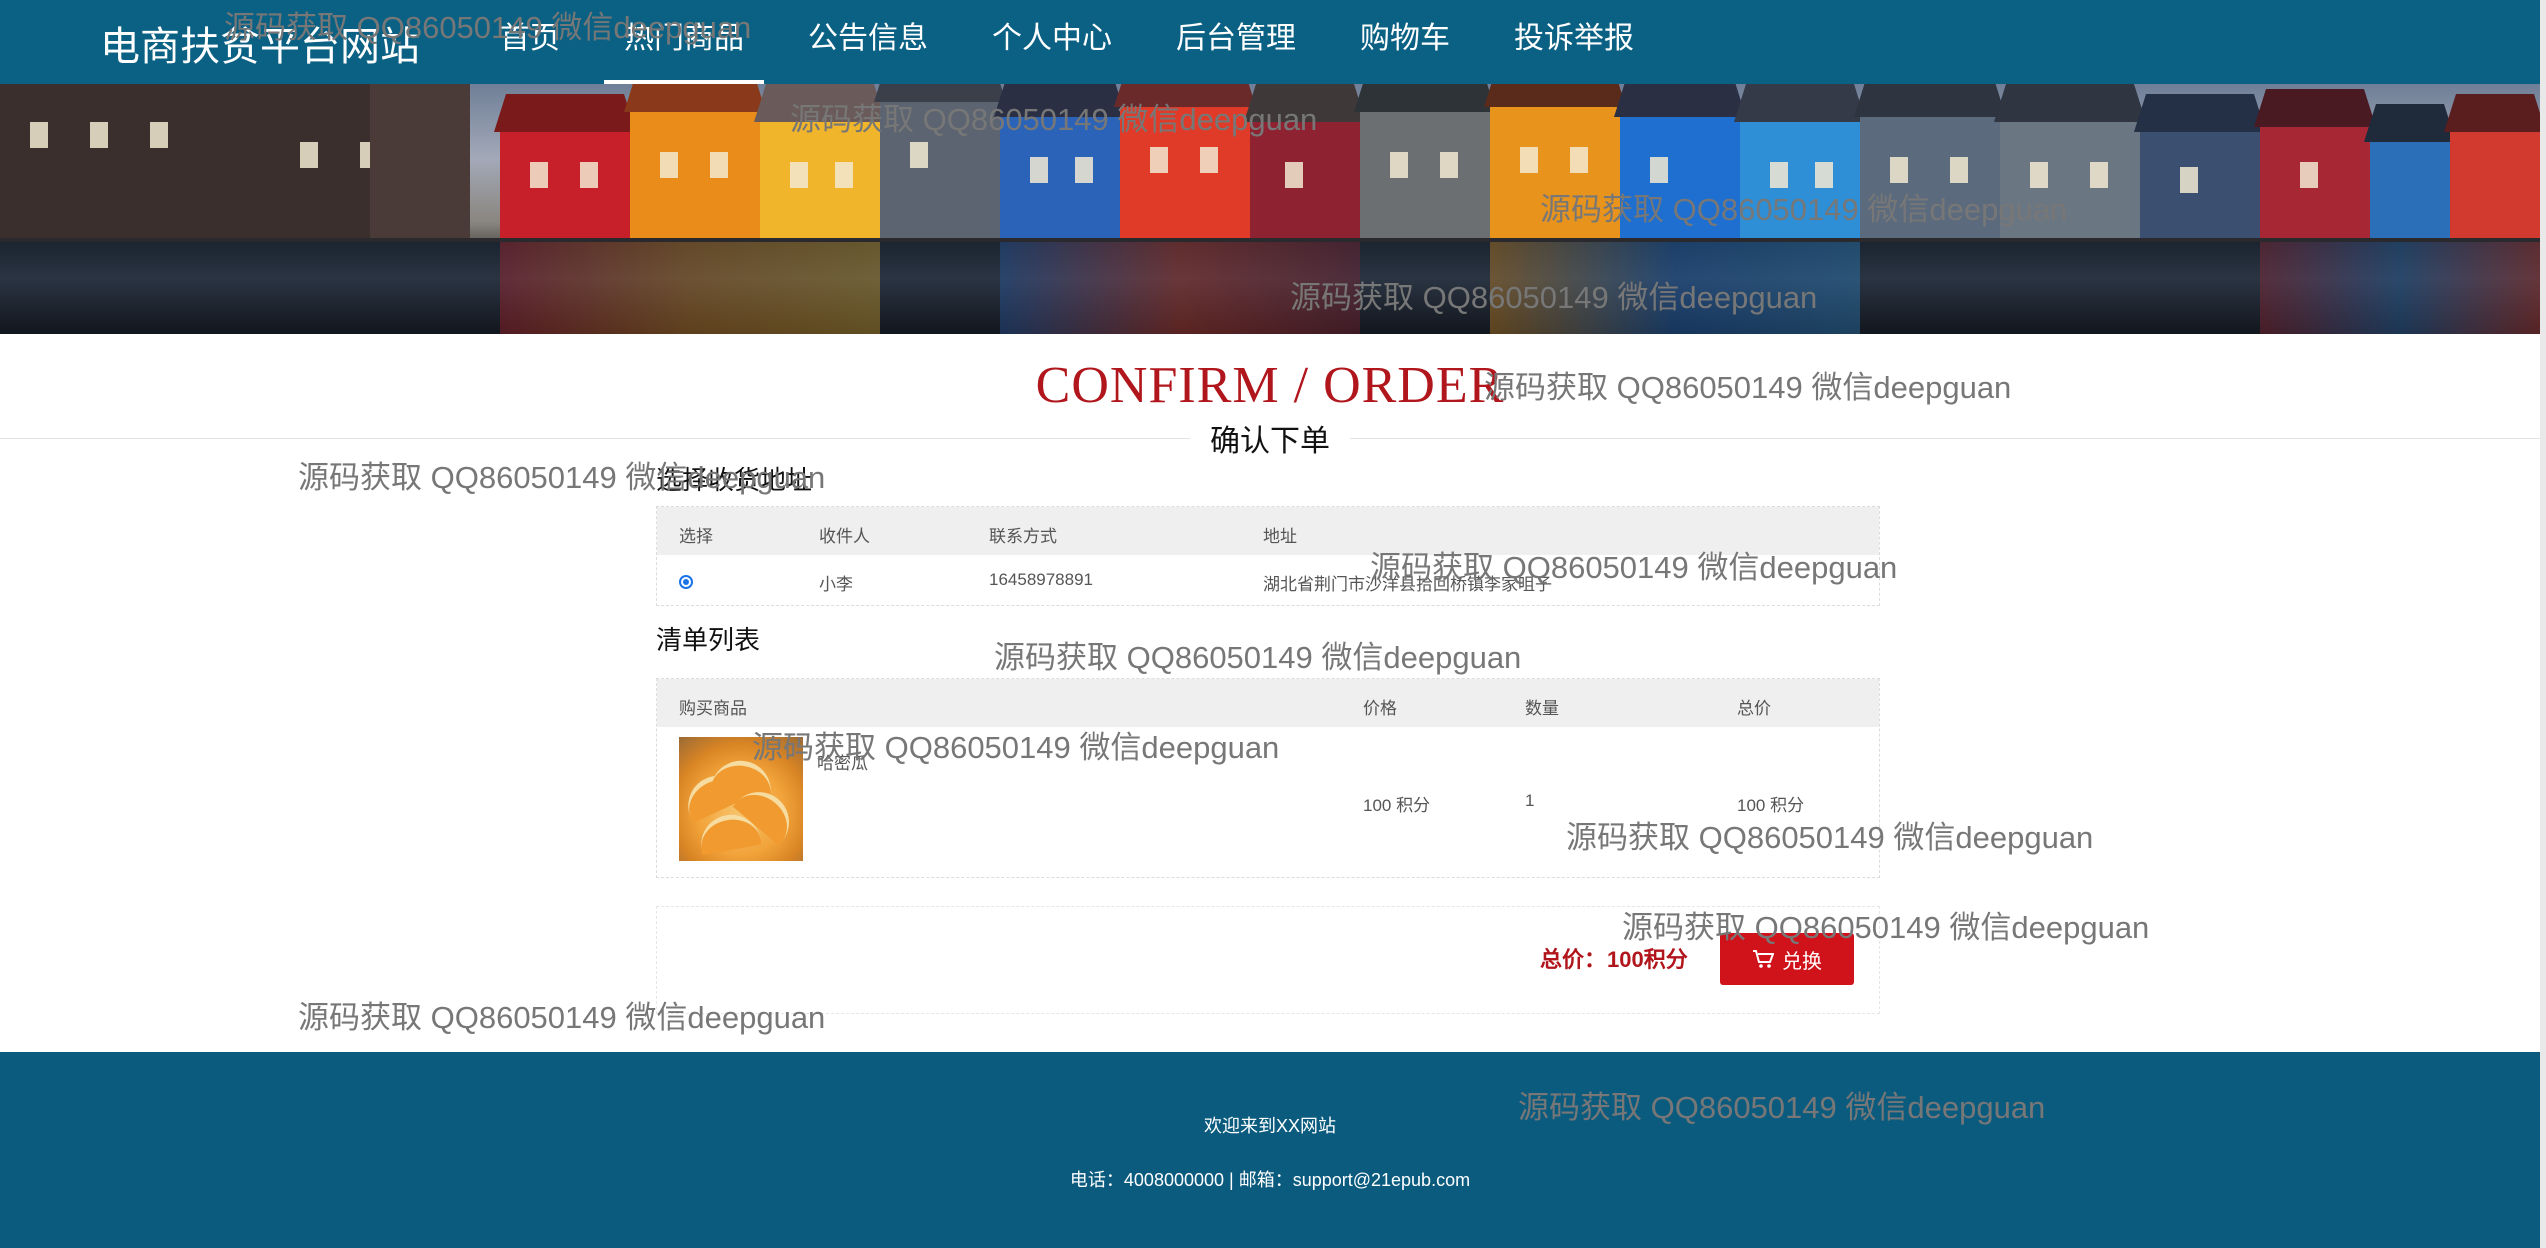  What do you see at coordinates (1754, 708) in the screenshot?
I see `column-header: 总价` at bounding box center [1754, 708].